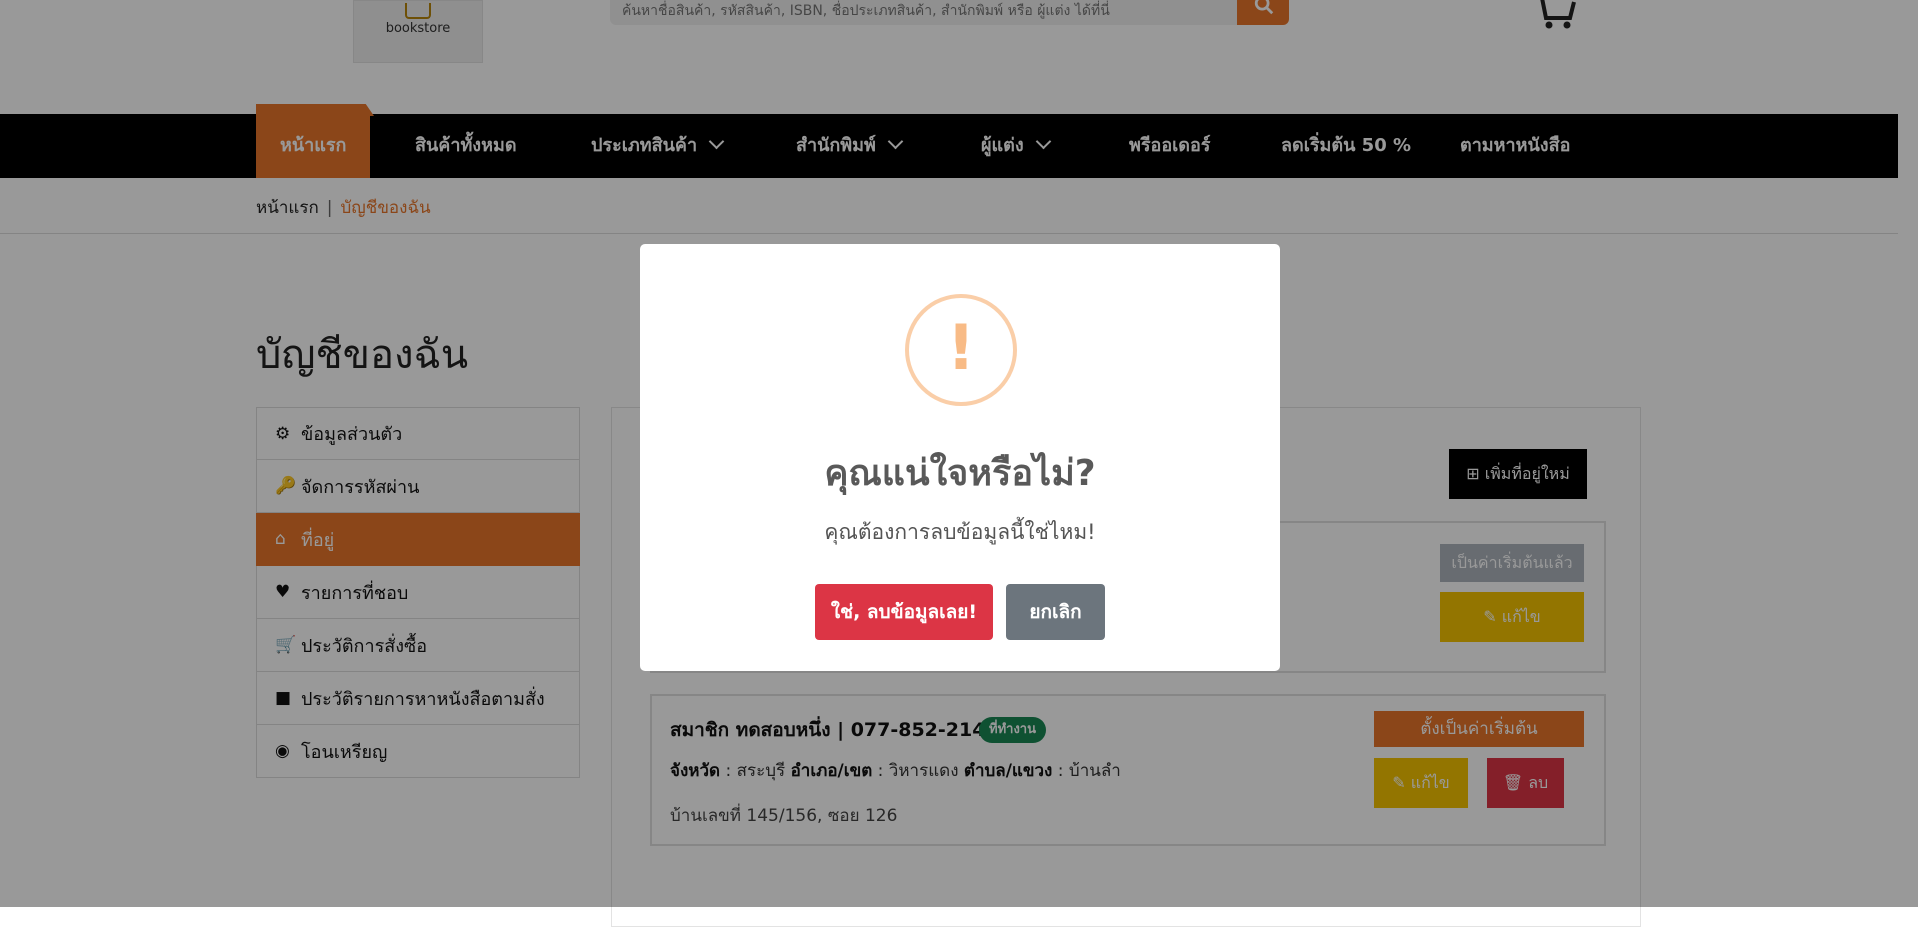  I want to click on warning-icon-mark: !, so click(961, 347).